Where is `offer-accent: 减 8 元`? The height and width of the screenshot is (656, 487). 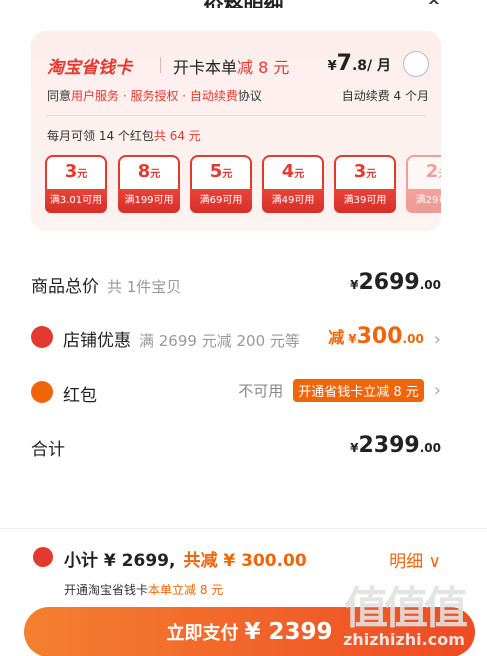
offer-accent: 减 8 元 is located at coordinates (263, 67).